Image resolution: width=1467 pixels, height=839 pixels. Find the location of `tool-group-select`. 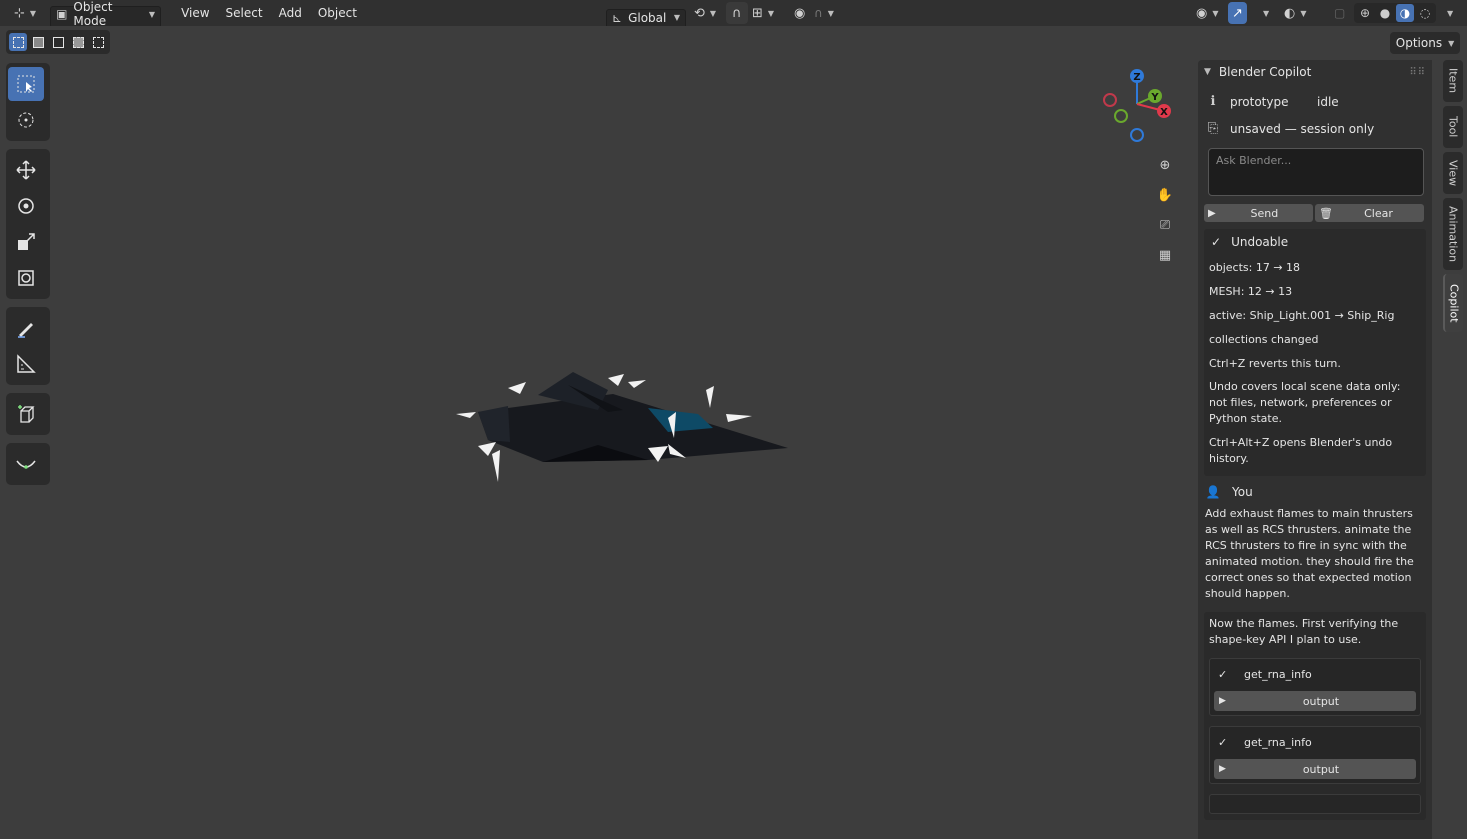

tool-group-select is located at coordinates (28, 102).